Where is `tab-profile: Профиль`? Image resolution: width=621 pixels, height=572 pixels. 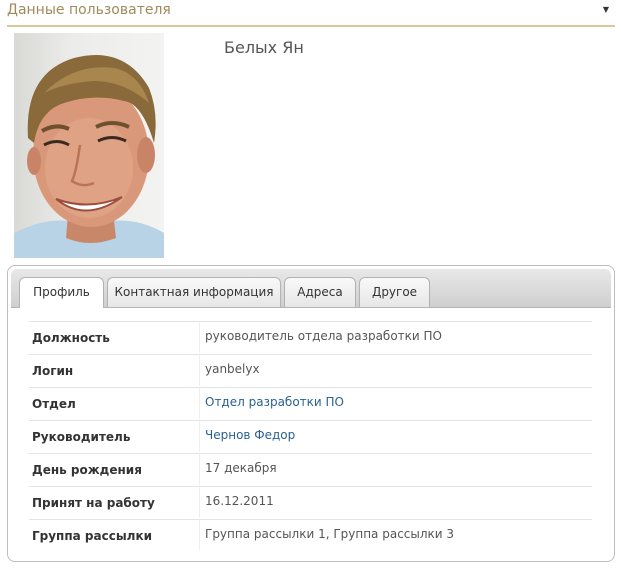
tab-profile: Профиль is located at coordinates (61, 292).